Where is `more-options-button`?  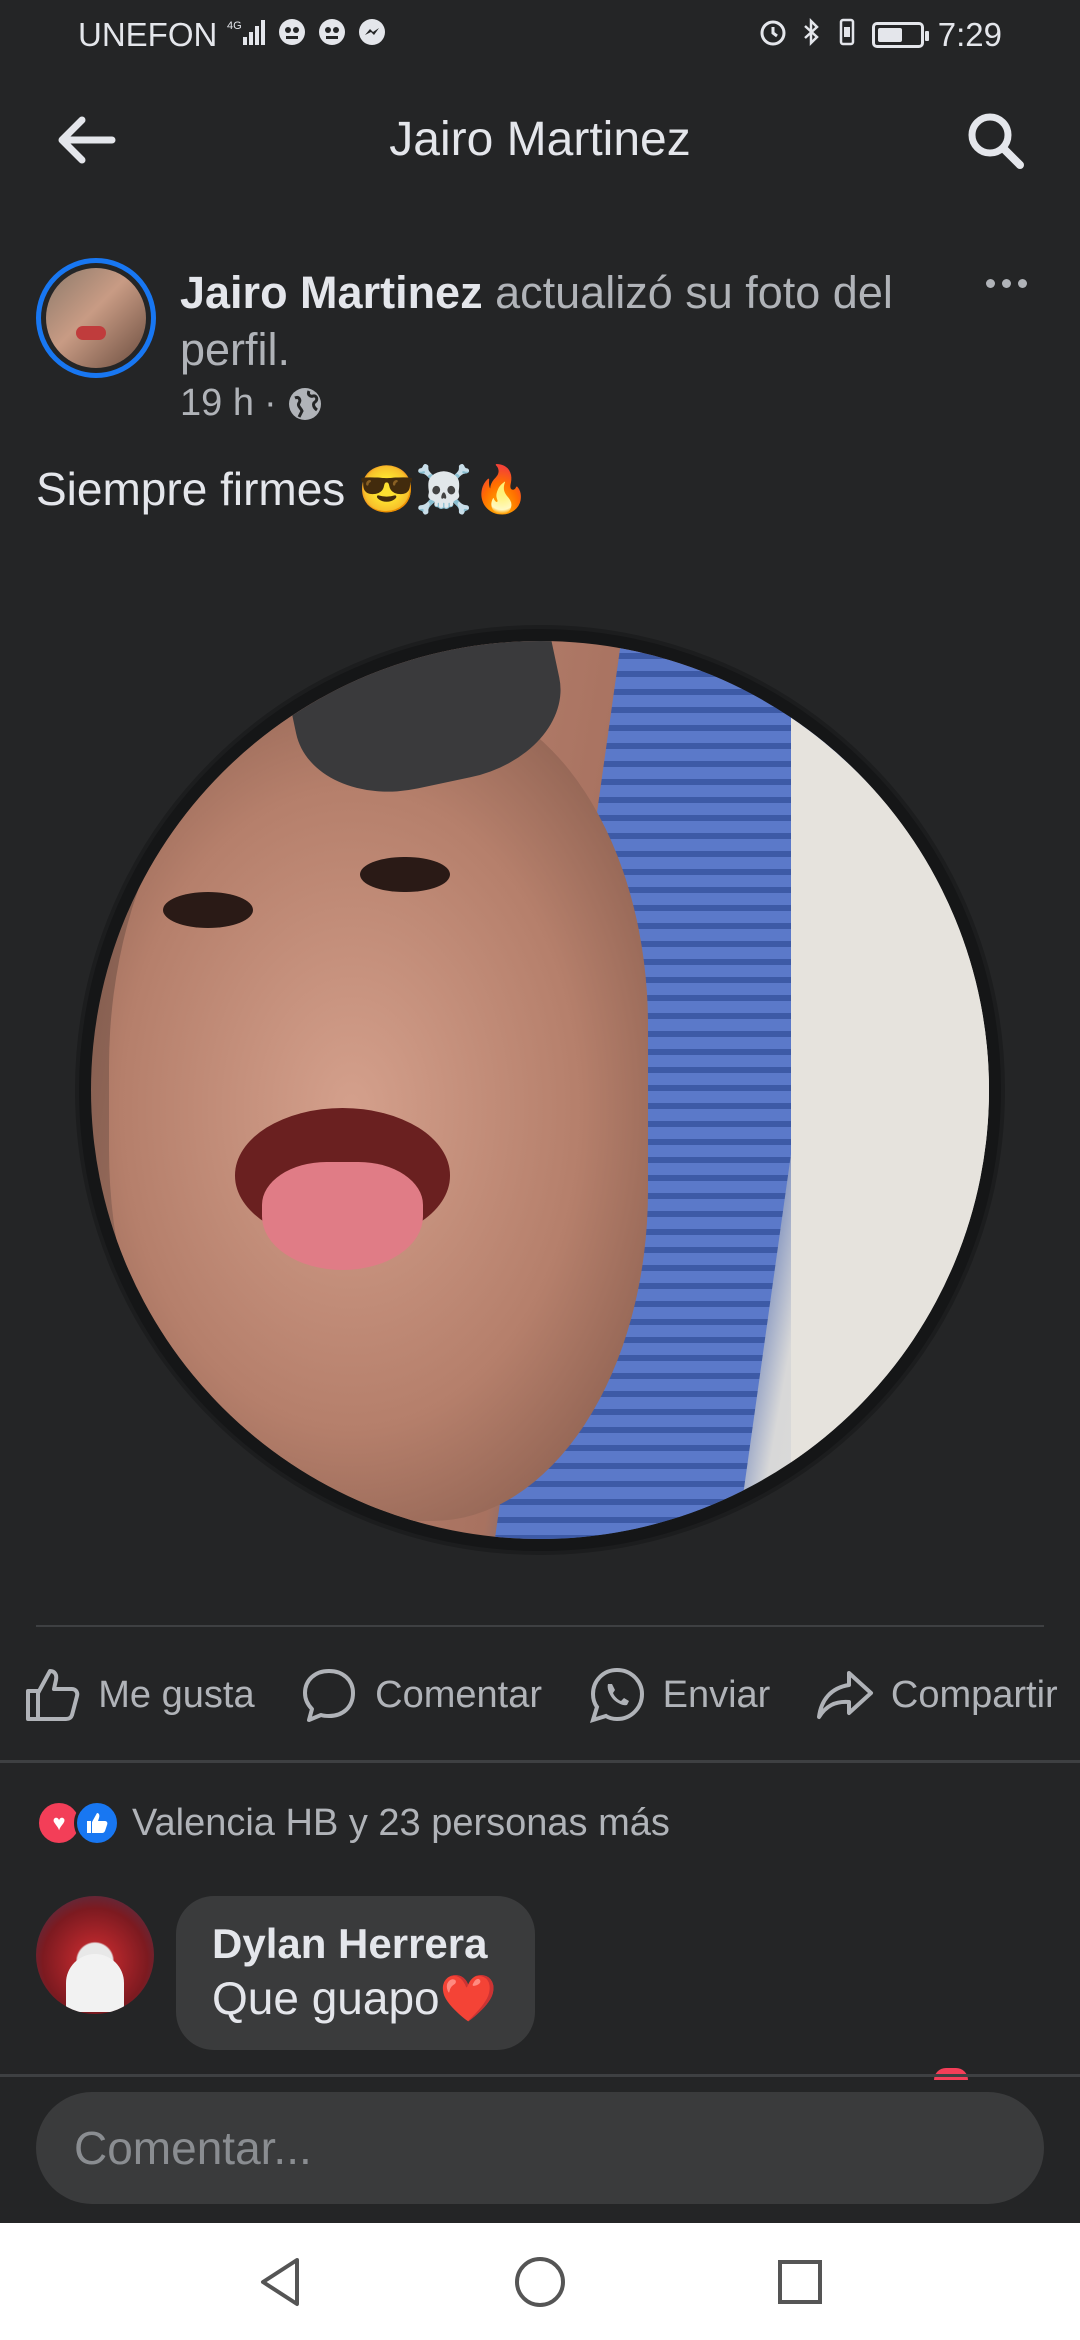 more-options-button is located at coordinates (1006, 283).